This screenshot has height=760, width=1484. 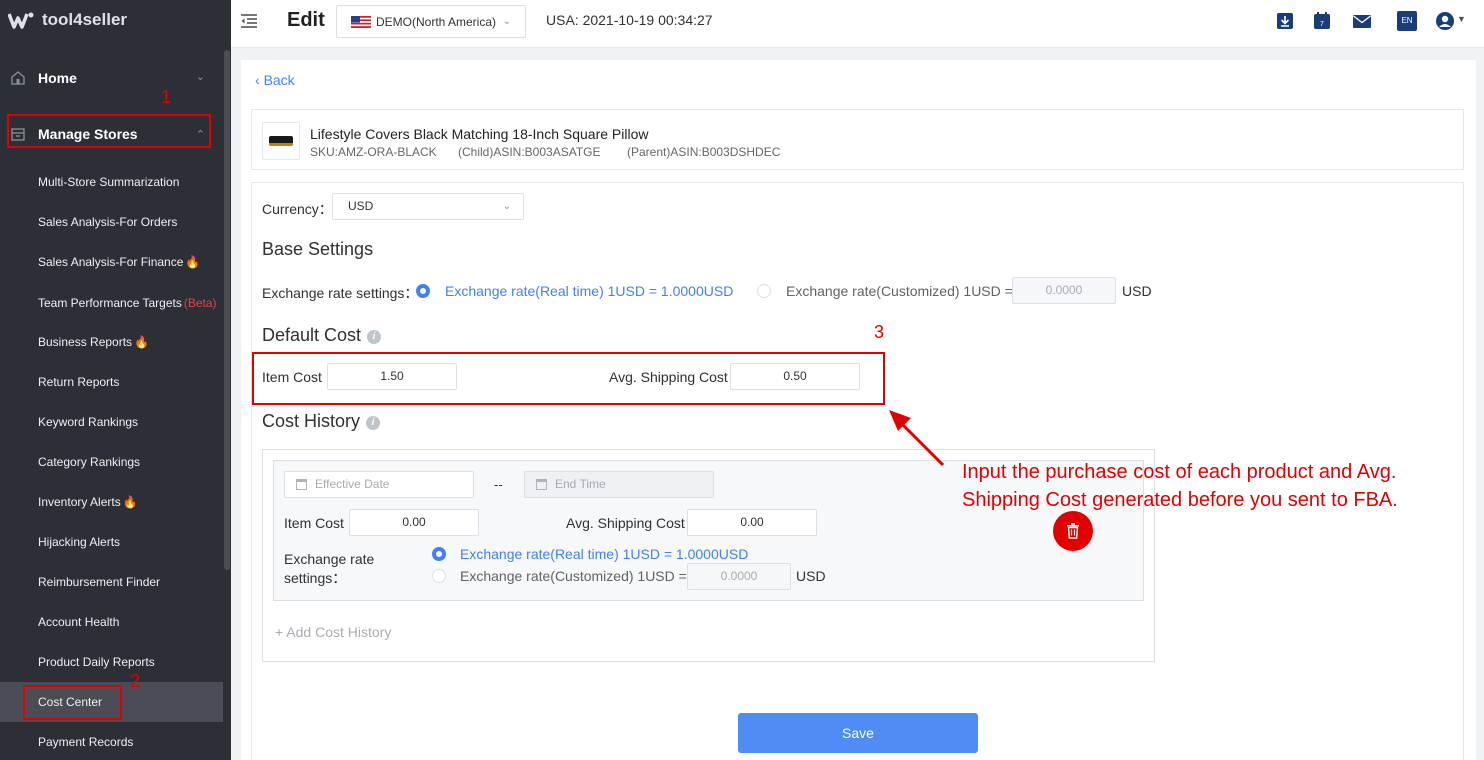 I want to click on back-link: ‹ Back, so click(x=275, y=80).